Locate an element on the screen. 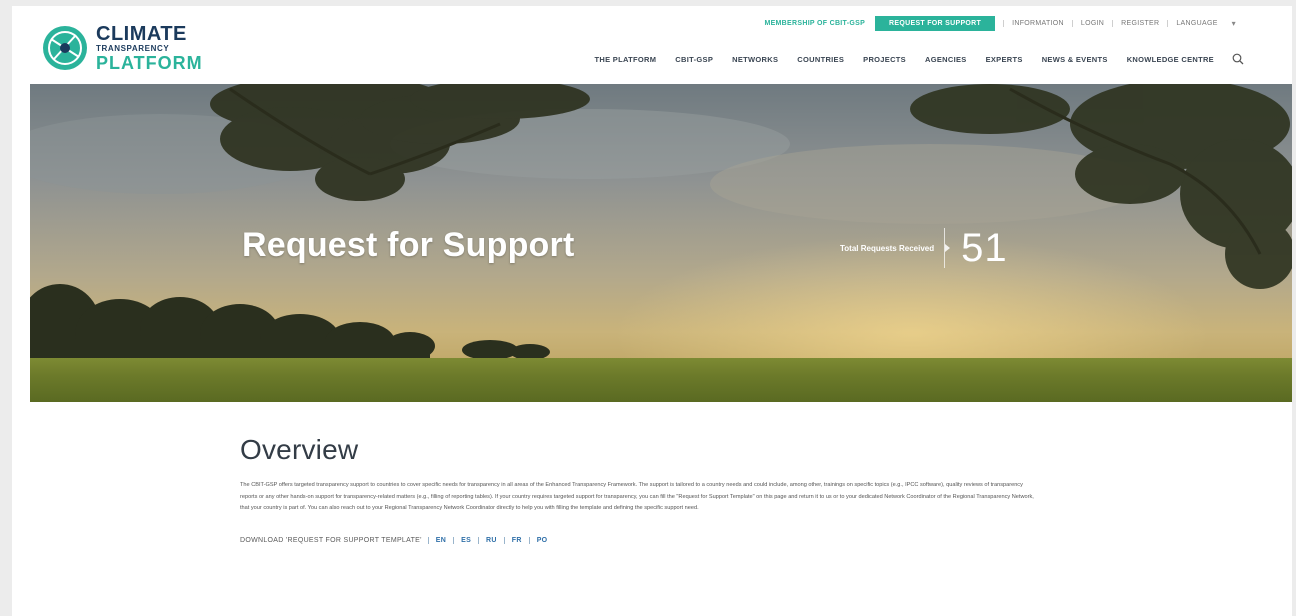 The image size is (1296, 616). nav-item-news-events: NEWS & EVENTS is located at coordinates (1075, 59).